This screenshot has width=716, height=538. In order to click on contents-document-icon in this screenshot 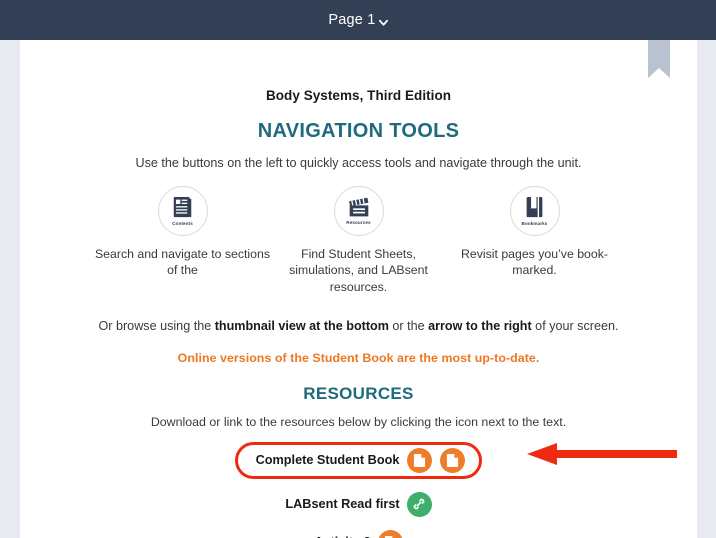, I will do `click(182, 207)`.